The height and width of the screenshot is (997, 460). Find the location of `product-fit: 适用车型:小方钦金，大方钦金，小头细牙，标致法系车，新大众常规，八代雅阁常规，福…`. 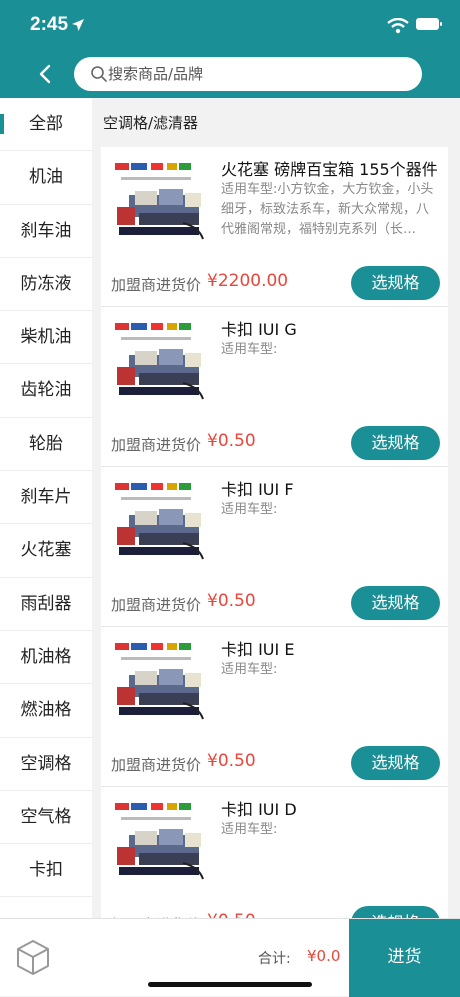

product-fit: 适用车型:小方钦金，大方钦金，小头细牙，标致法系车，新大众常规，八代雅阁常规，福… is located at coordinates (327, 209).